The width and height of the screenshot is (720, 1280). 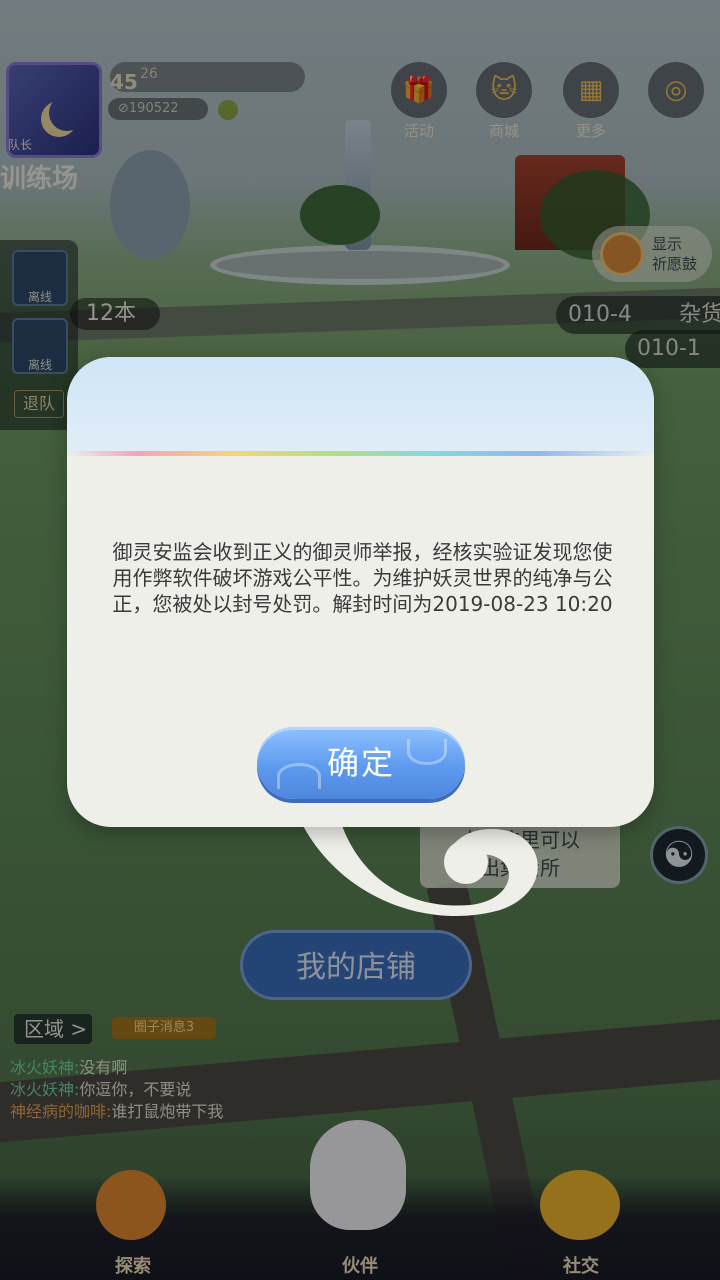 What do you see at coordinates (360, 453) in the screenshot?
I see `dialog-divider` at bounding box center [360, 453].